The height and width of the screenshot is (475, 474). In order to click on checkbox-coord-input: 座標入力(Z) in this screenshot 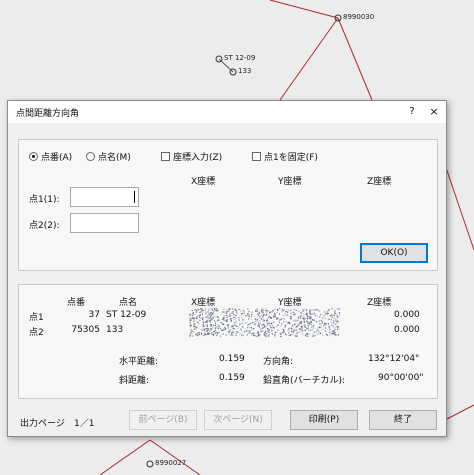, I will do `click(191, 156)`.